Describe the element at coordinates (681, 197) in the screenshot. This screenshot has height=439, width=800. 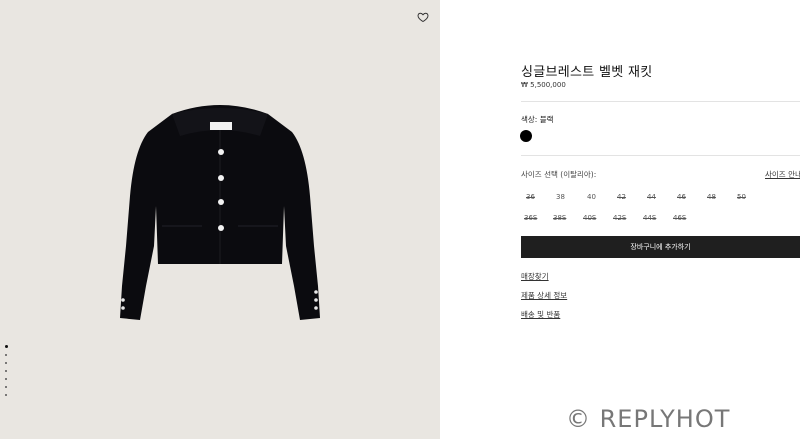
I see `size-option-46: 46` at that location.